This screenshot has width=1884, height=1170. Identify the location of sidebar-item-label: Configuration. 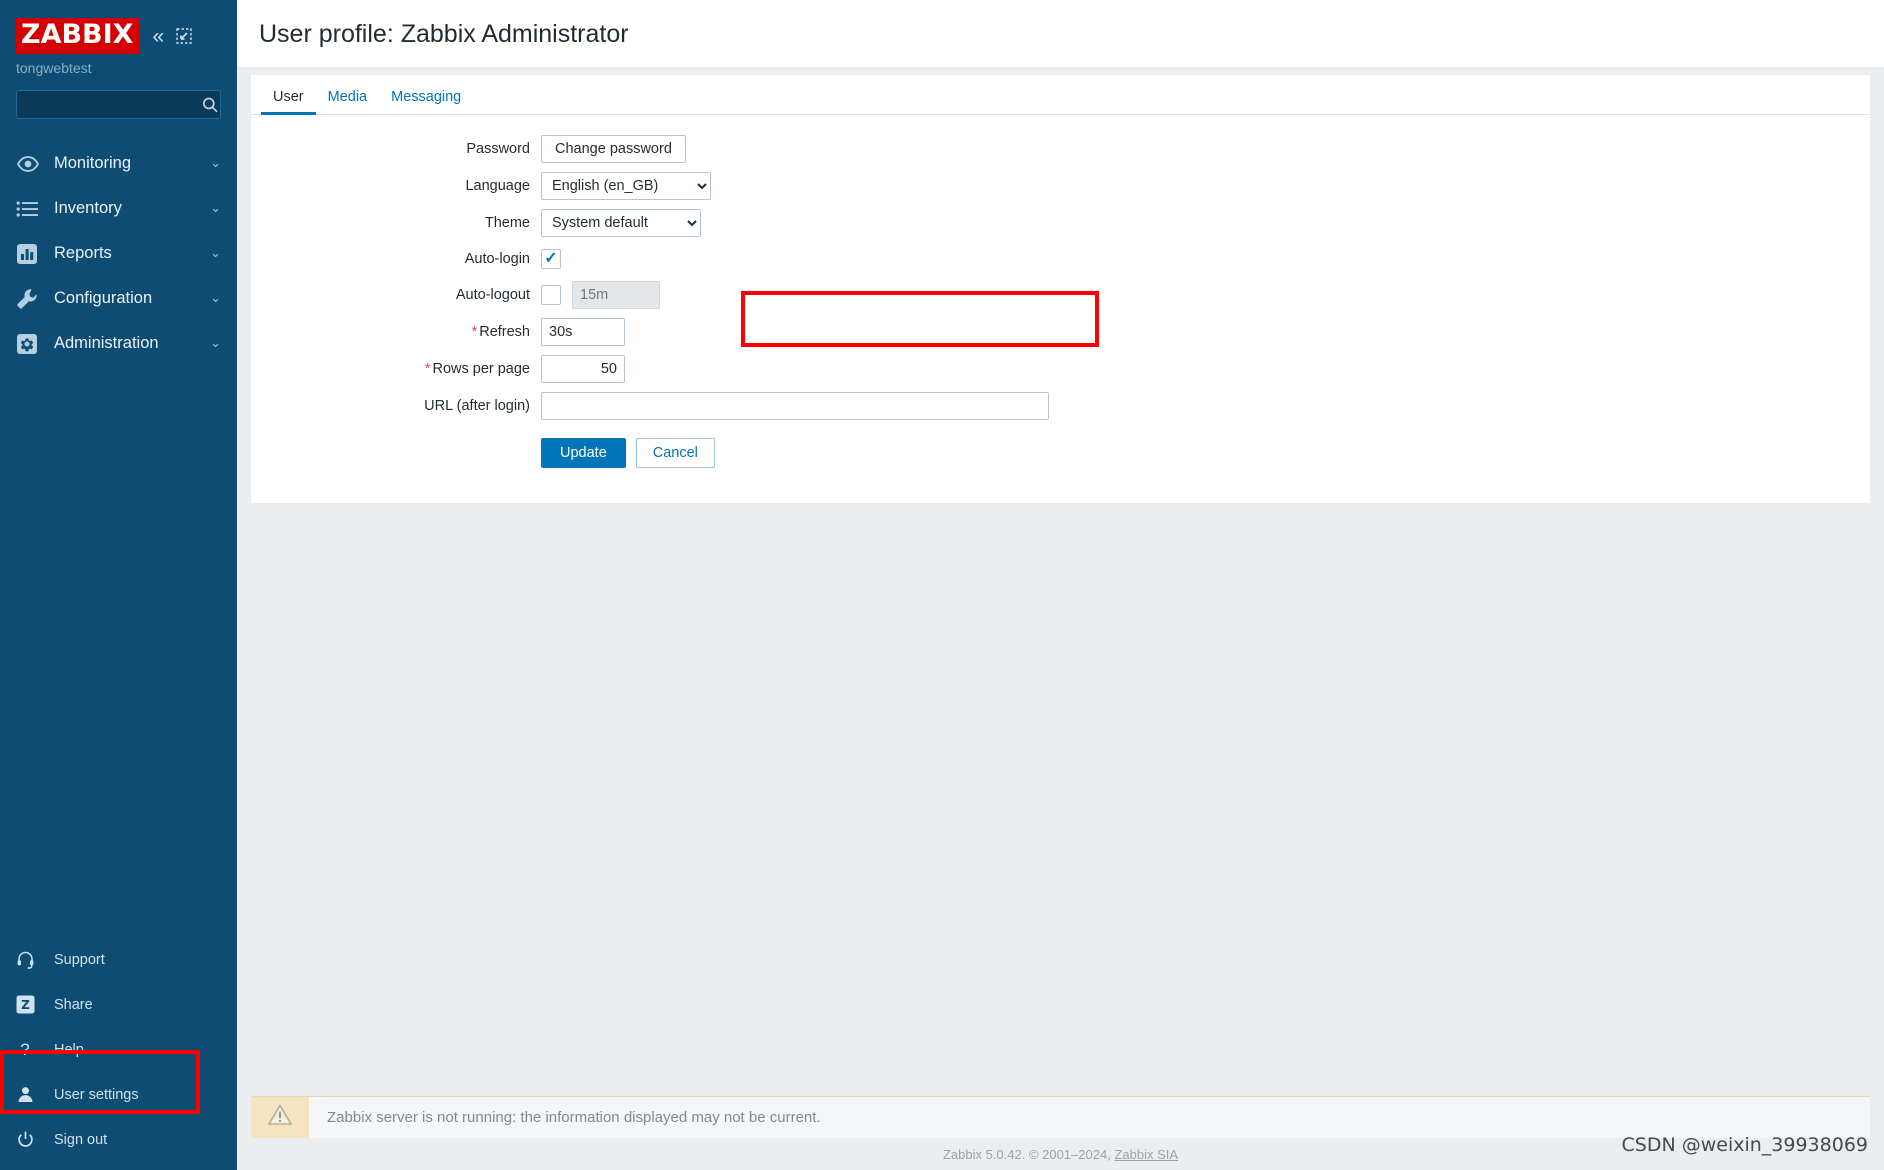
(103, 298).